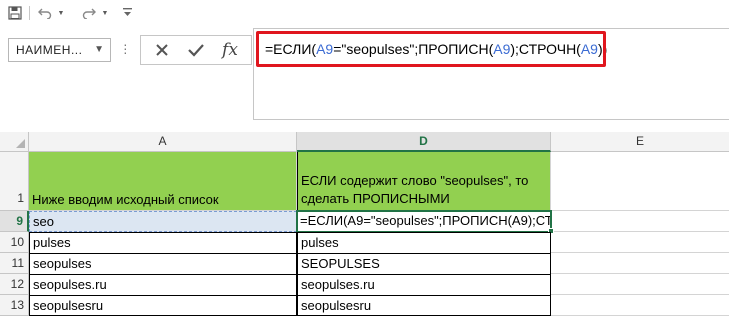 The height and width of the screenshot is (316, 729). Describe the element at coordinates (14, 263) in the screenshot. I see `row-header-11: 11` at that location.